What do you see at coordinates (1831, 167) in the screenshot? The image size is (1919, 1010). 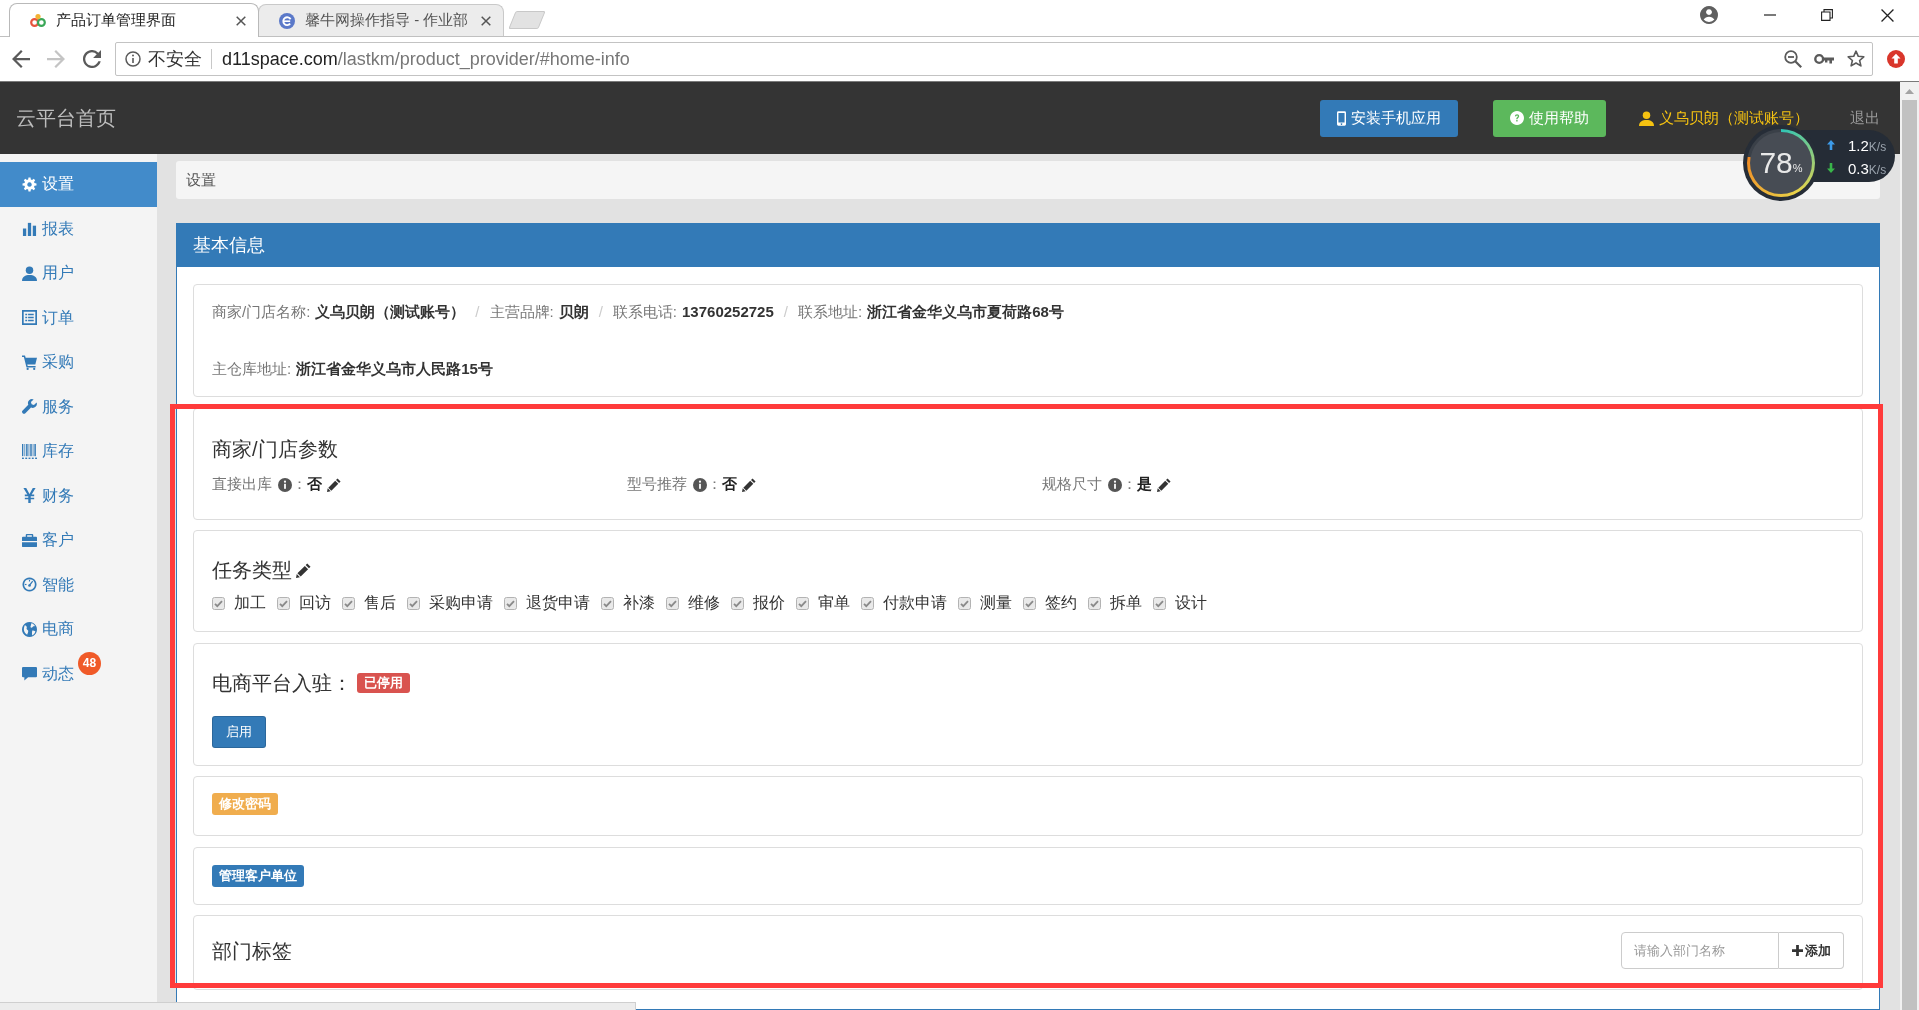 I see `down-arrow-icon` at bounding box center [1831, 167].